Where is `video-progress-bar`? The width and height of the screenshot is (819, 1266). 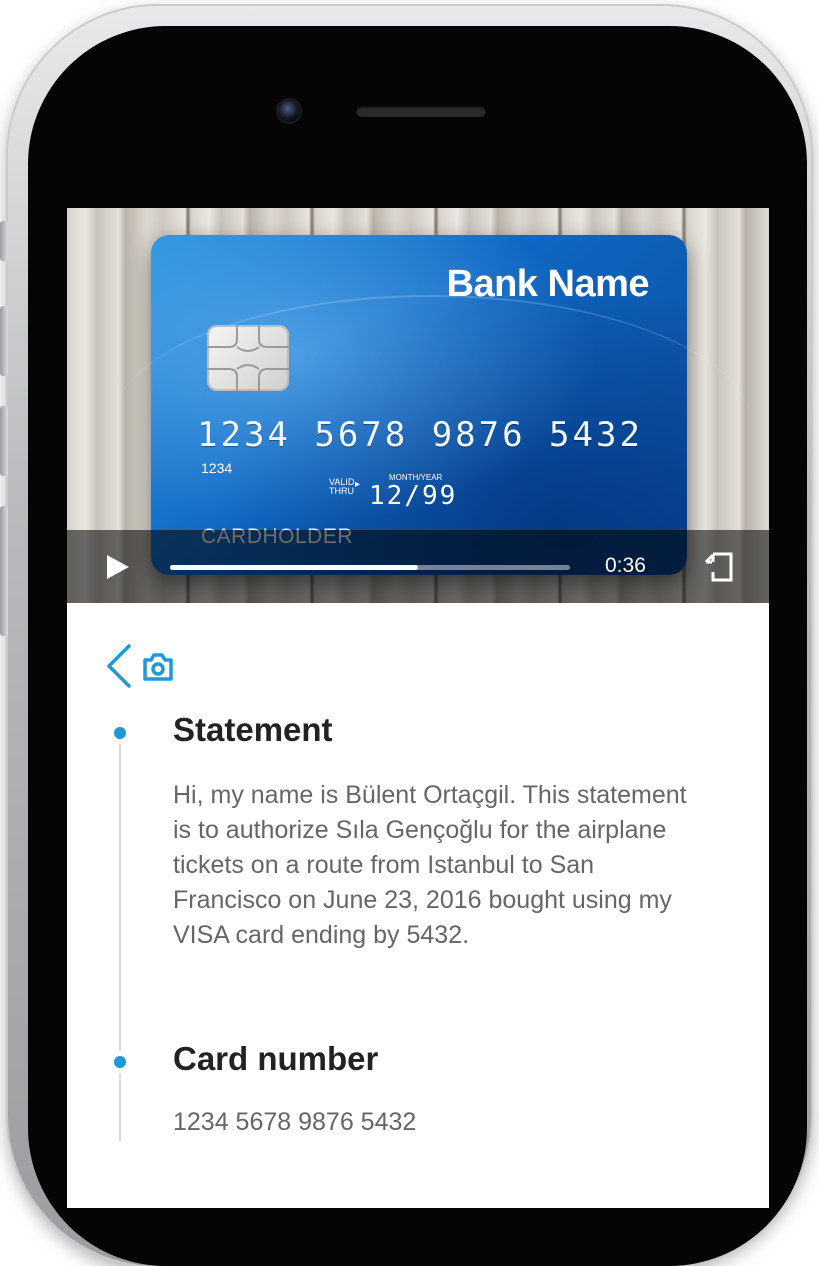
video-progress-bar is located at coordinates (370, 567).